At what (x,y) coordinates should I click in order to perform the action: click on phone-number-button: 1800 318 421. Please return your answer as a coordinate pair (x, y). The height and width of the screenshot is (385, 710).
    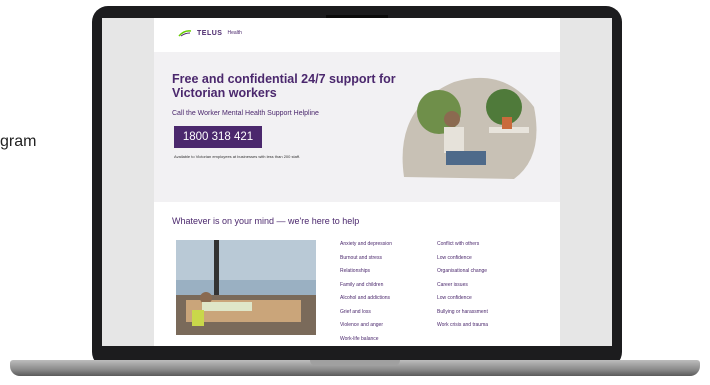
    Looking at the image, I should click on (218, 137).